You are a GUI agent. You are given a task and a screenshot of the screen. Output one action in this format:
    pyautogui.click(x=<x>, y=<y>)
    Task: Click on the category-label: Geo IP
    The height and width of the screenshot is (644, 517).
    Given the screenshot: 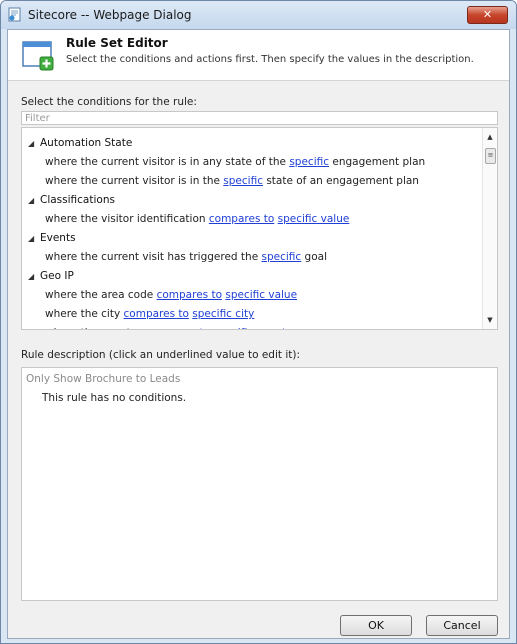 What is the action you would take?
    pyautogui.click(x=57, y=276)
    